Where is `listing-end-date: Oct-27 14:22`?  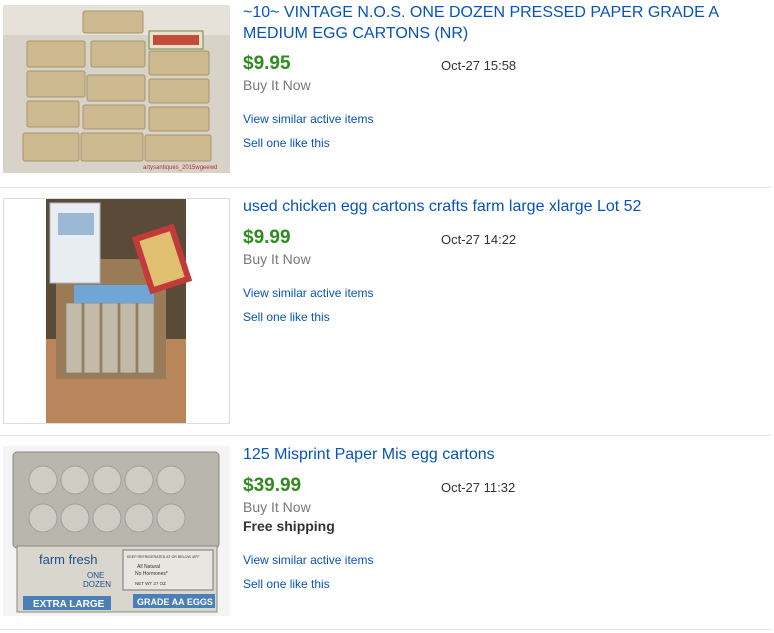
listing-end-date: Oct-27 14:22 is located at coordinates (479, 239).